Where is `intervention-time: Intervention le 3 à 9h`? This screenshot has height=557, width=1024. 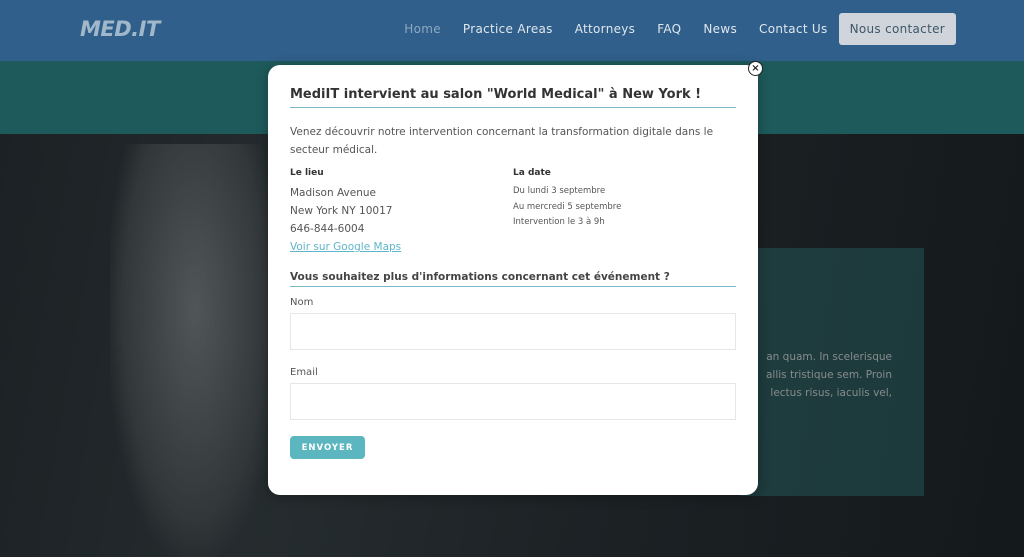 intervention-time: Intervention le 3 à 9h is located at coordinates (559, 222).